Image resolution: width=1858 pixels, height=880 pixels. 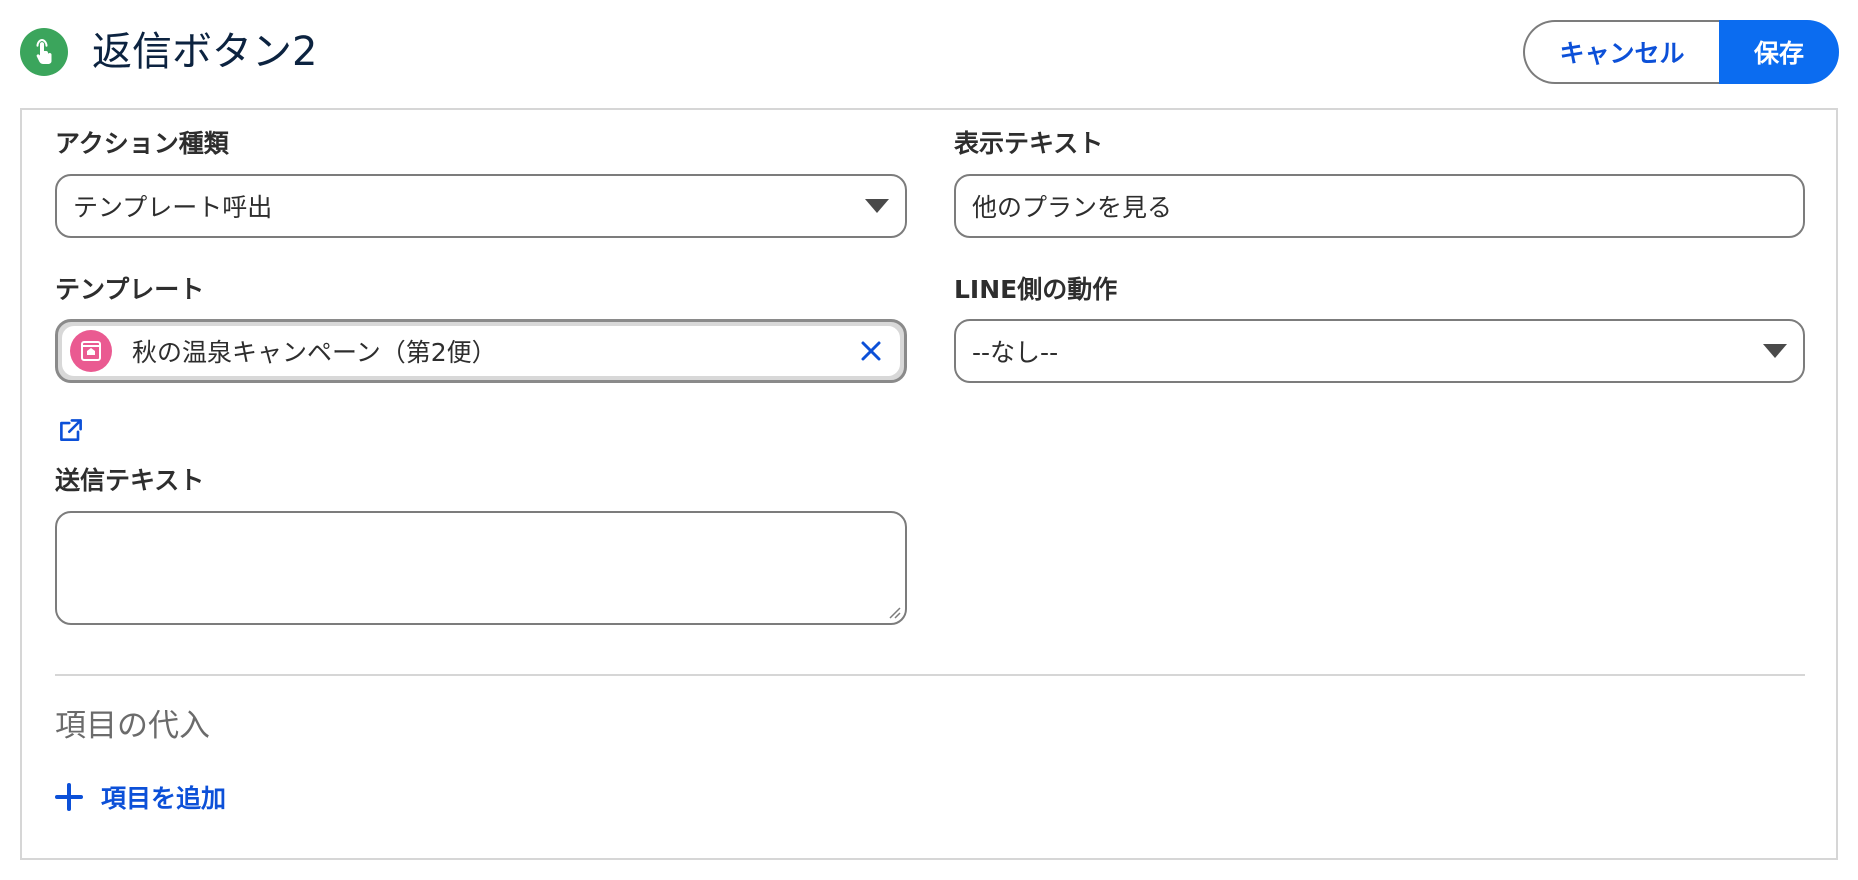 I want to click on cancel-button: キャンセル, so click(x=1621, y=52).